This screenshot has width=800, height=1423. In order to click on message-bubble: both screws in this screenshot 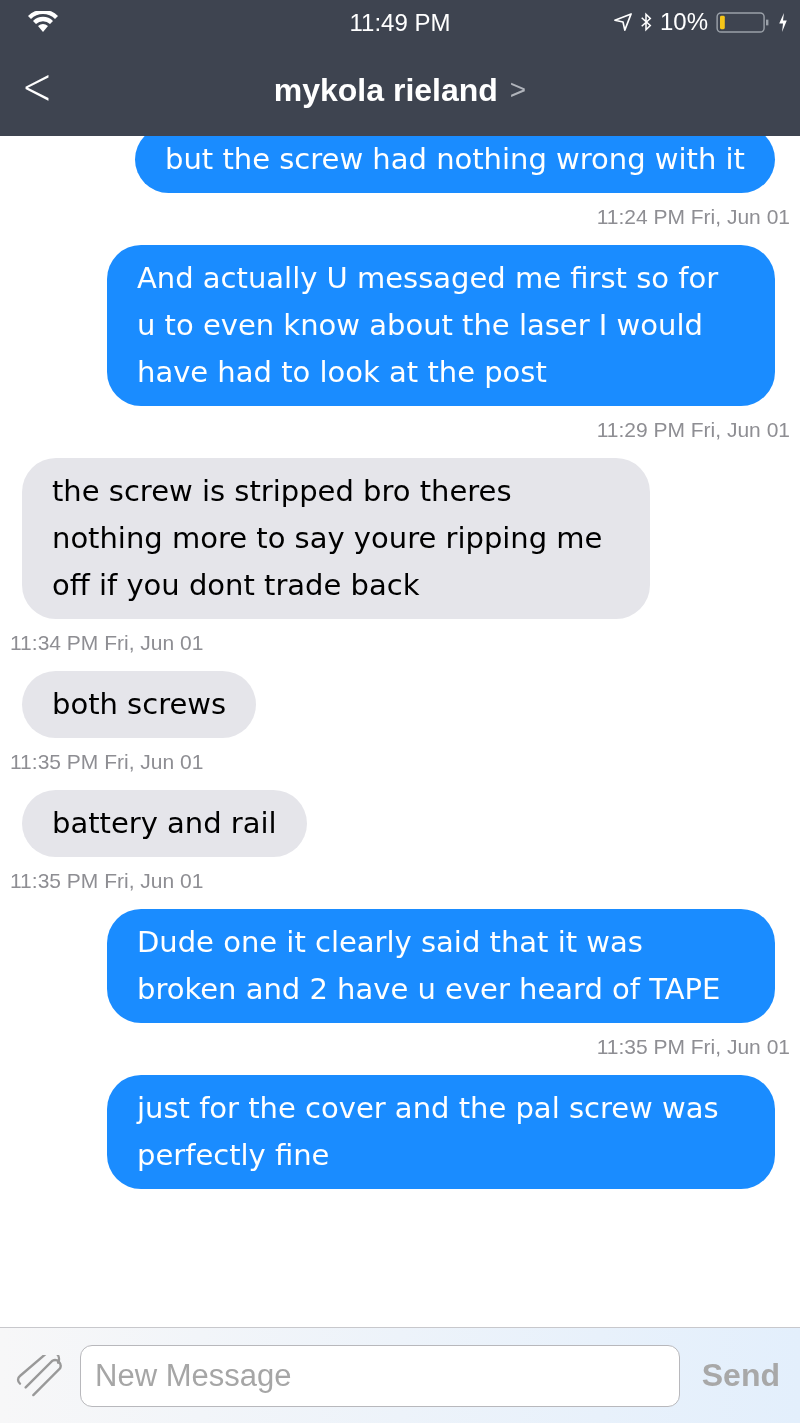, I will do `click(139, 704)`.